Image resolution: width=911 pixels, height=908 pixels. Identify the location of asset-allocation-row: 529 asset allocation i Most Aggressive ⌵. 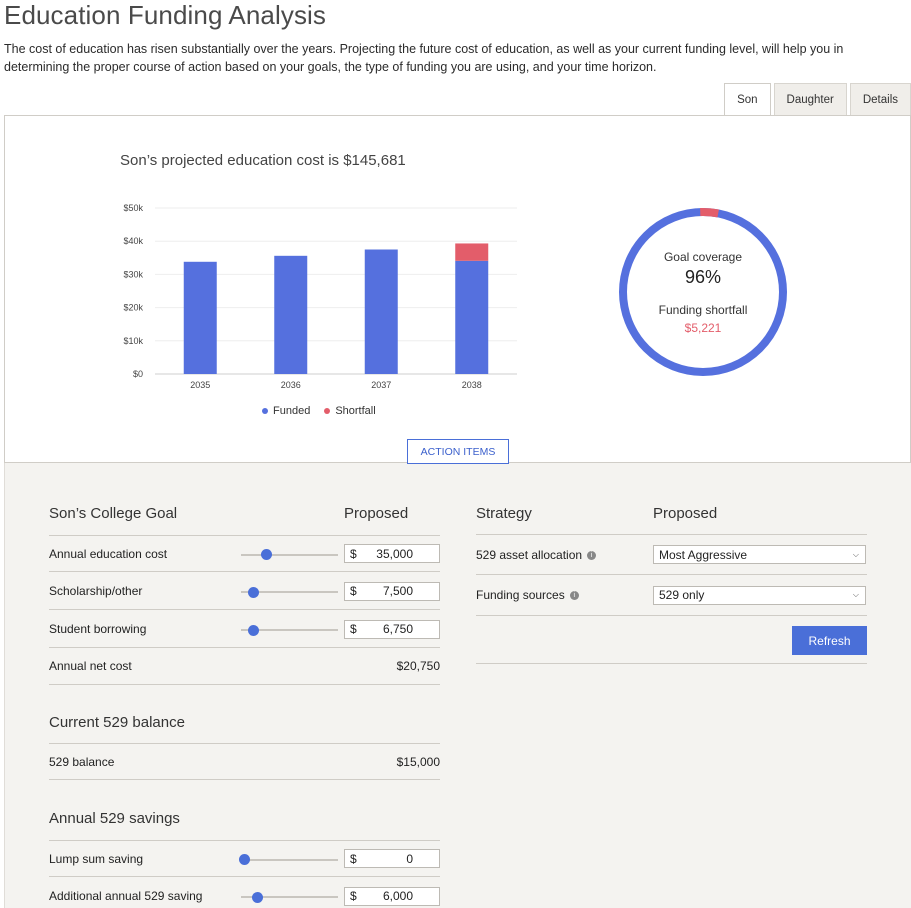
(671, 555).